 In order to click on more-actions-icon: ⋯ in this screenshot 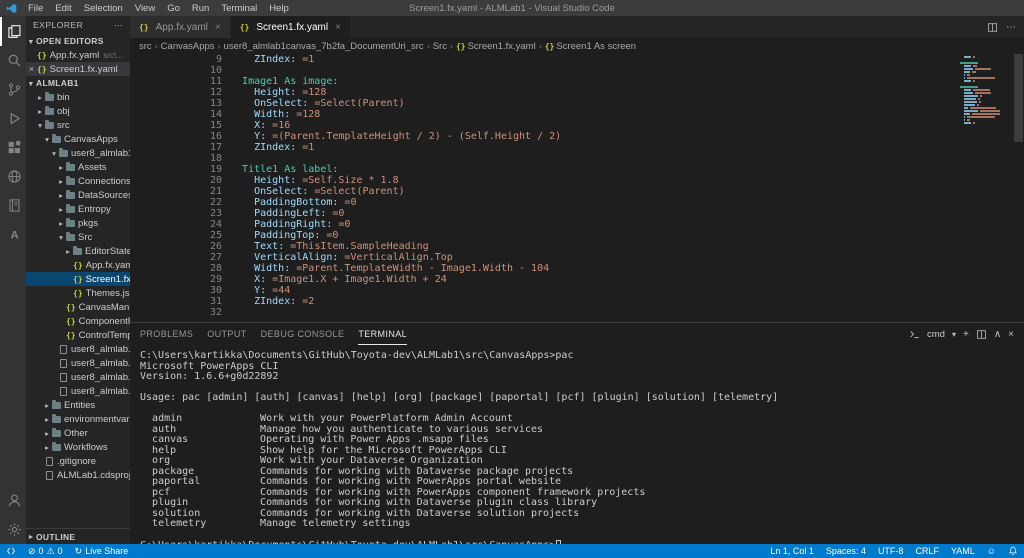, I will do `click(118, 25)`.